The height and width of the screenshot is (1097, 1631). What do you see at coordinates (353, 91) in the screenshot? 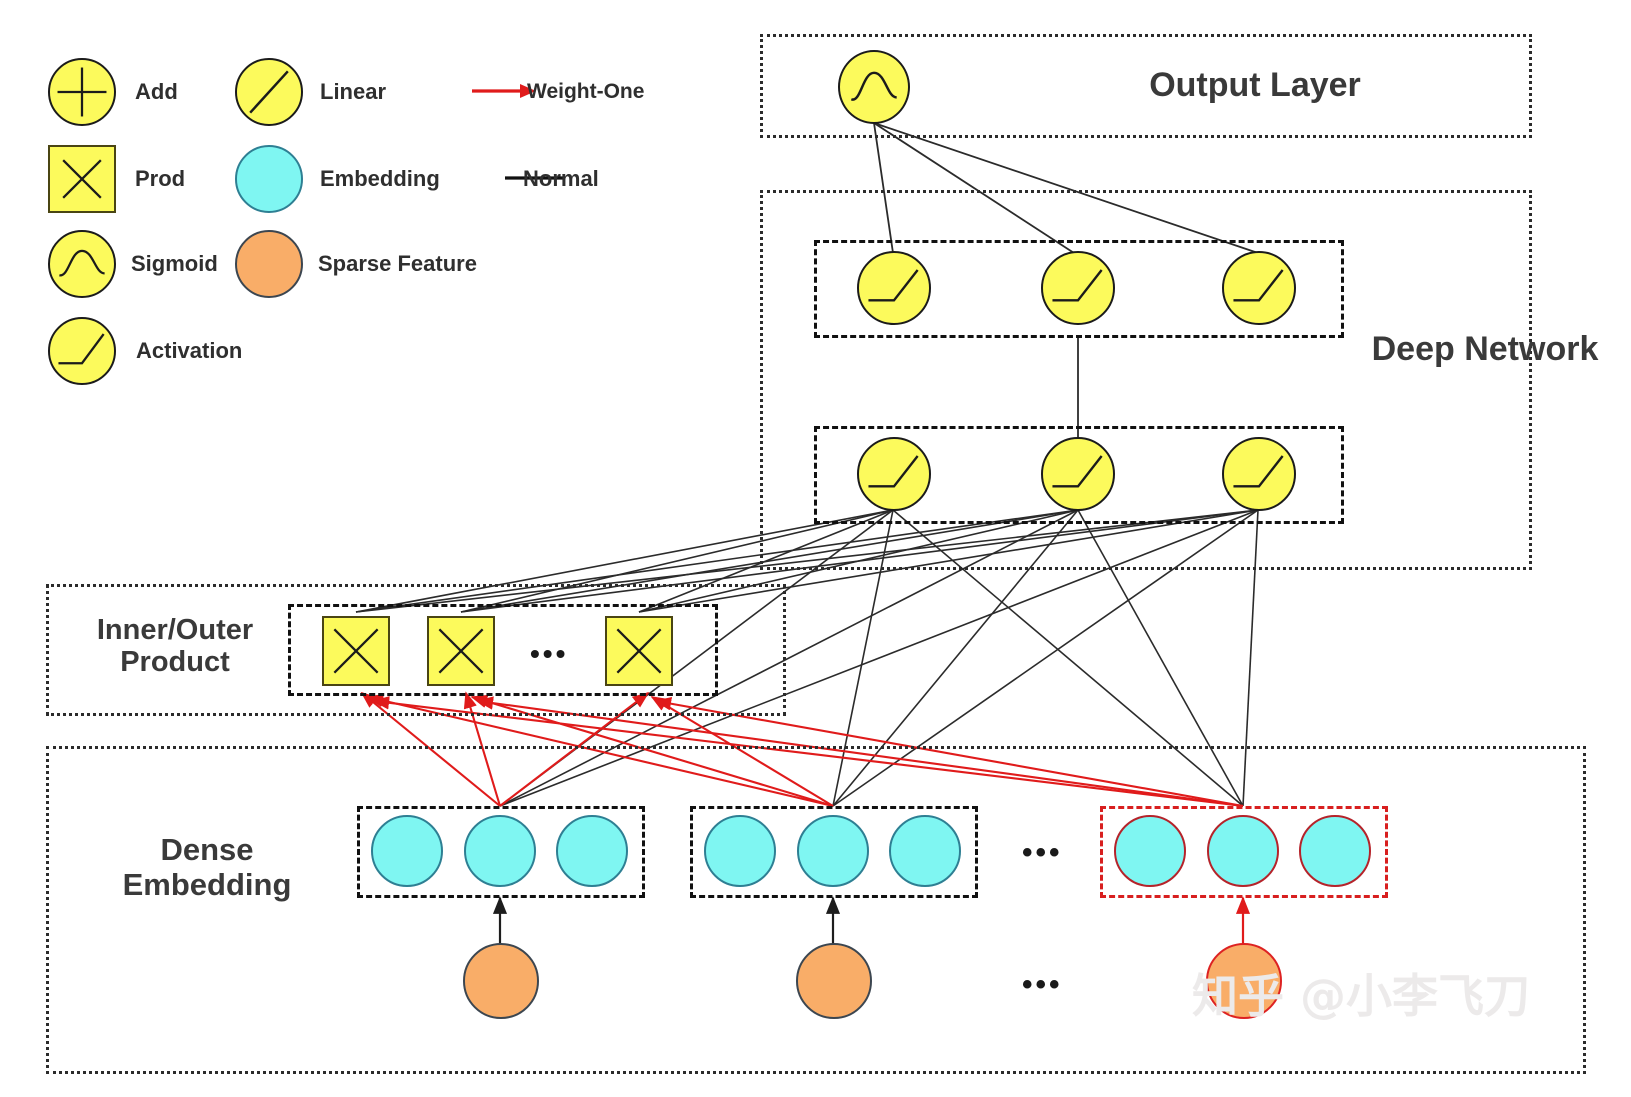
I see `legend-label-linear: Linear` at bounding box center [353, 91].